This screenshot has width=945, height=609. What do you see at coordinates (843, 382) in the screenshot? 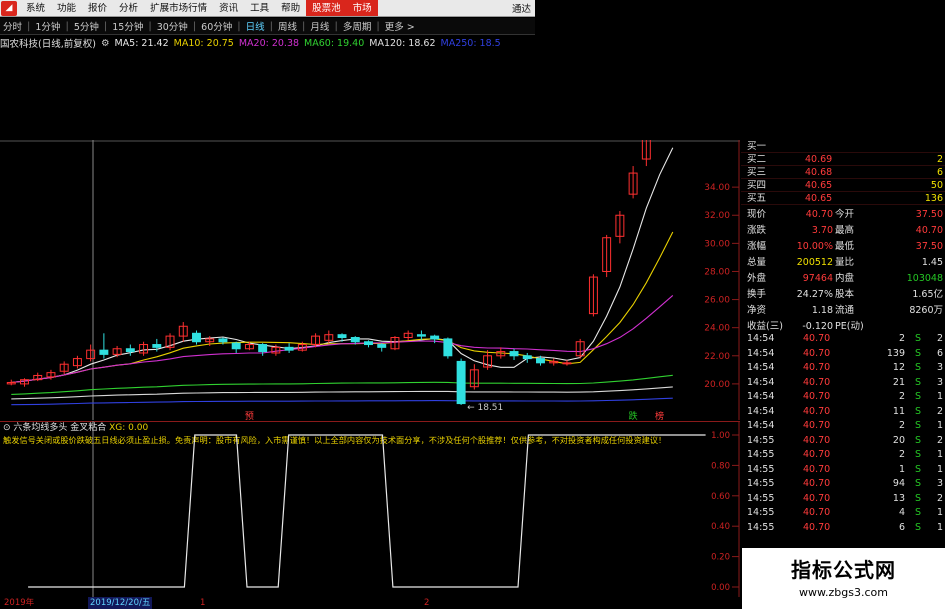
I see `tick-row: 14:54 40.70 21 S 3` at bounding box center [843, 382].